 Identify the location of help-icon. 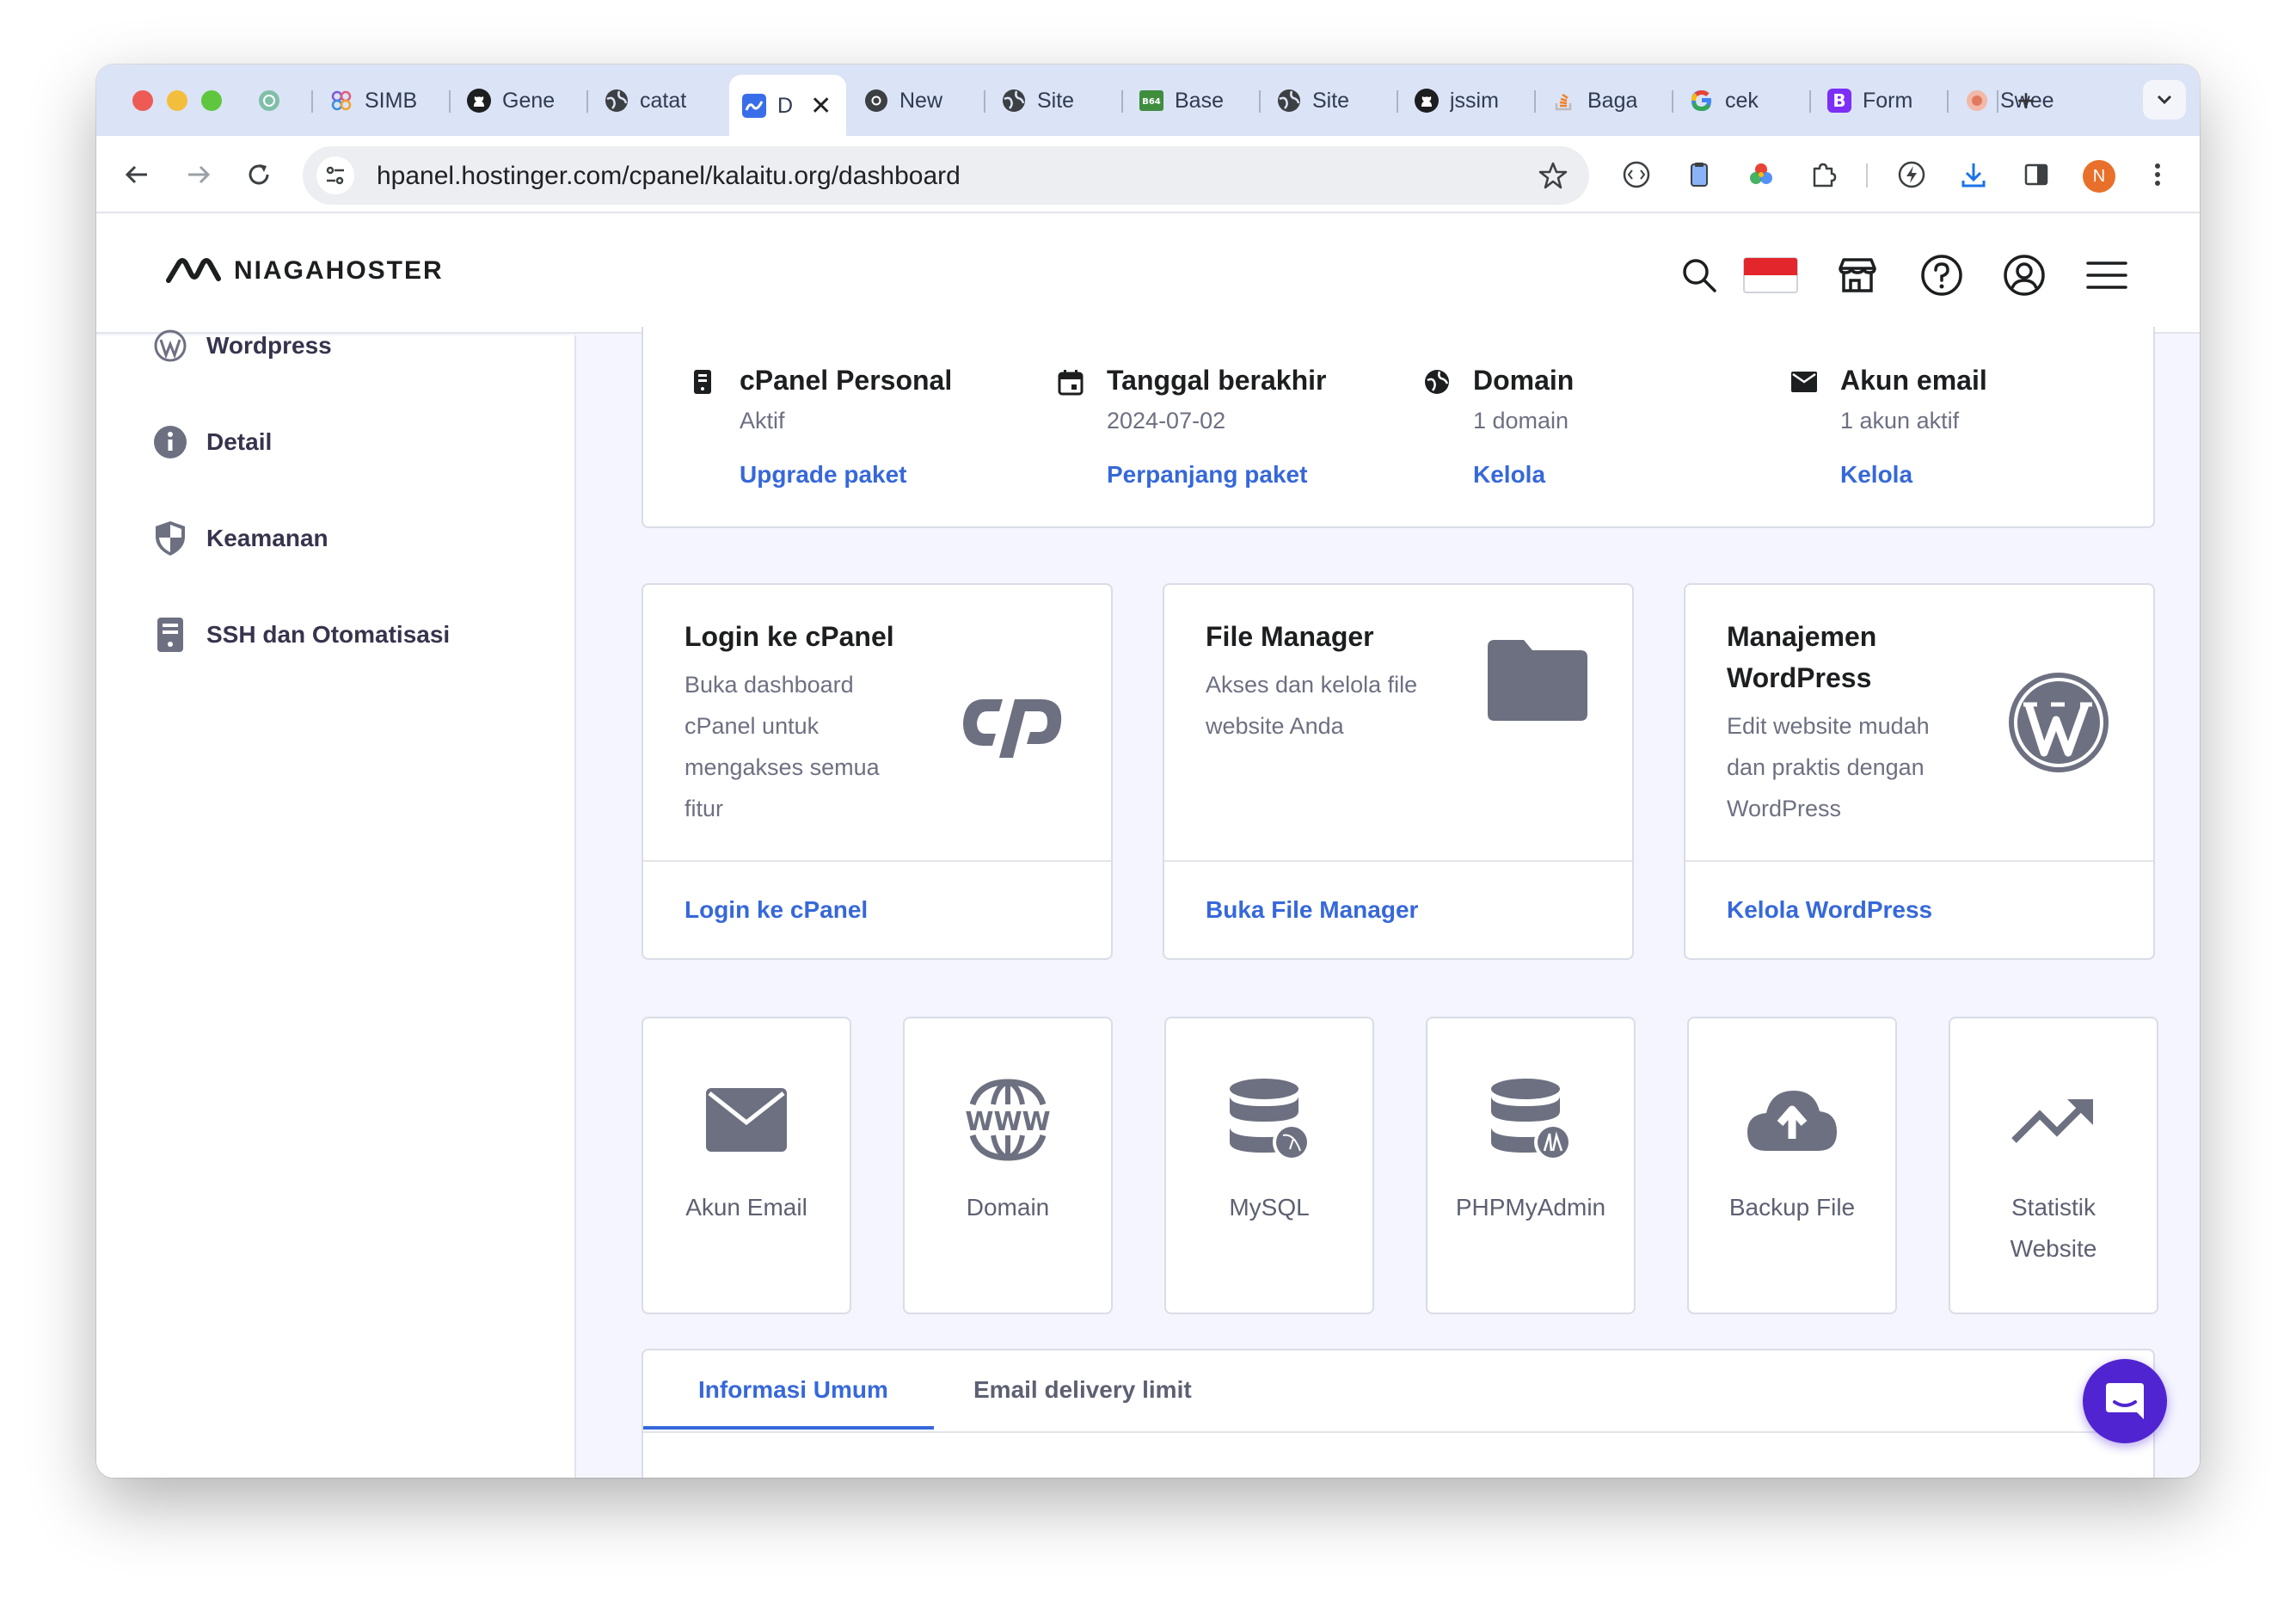
(1941, 275).